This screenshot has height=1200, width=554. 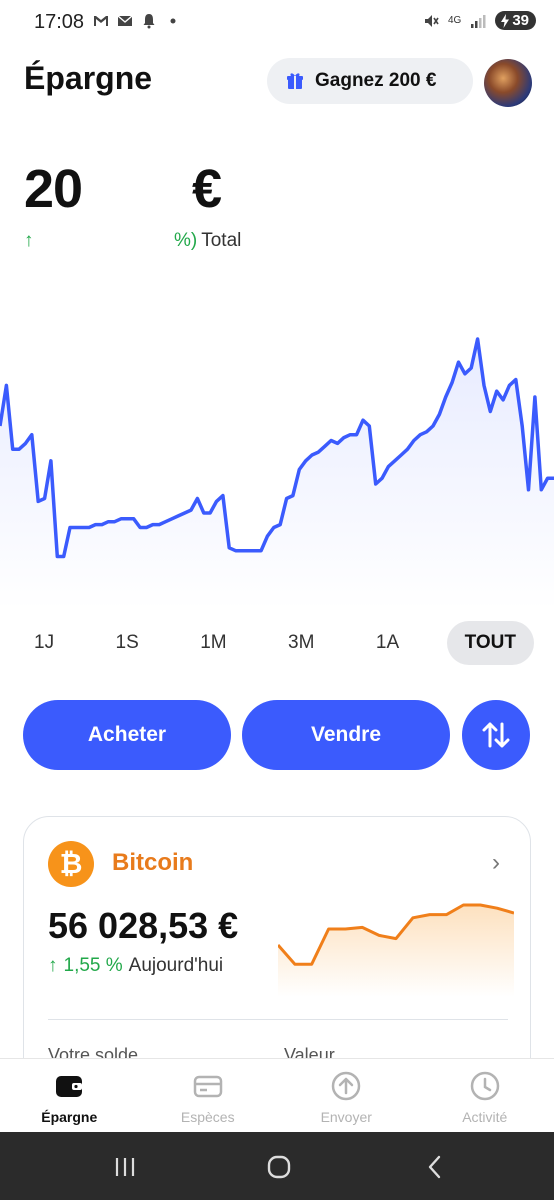 What do you see at coordinates (69, 1086) in the screenshot?
I see `wallet-icon` at bounding box center [69, 1086].